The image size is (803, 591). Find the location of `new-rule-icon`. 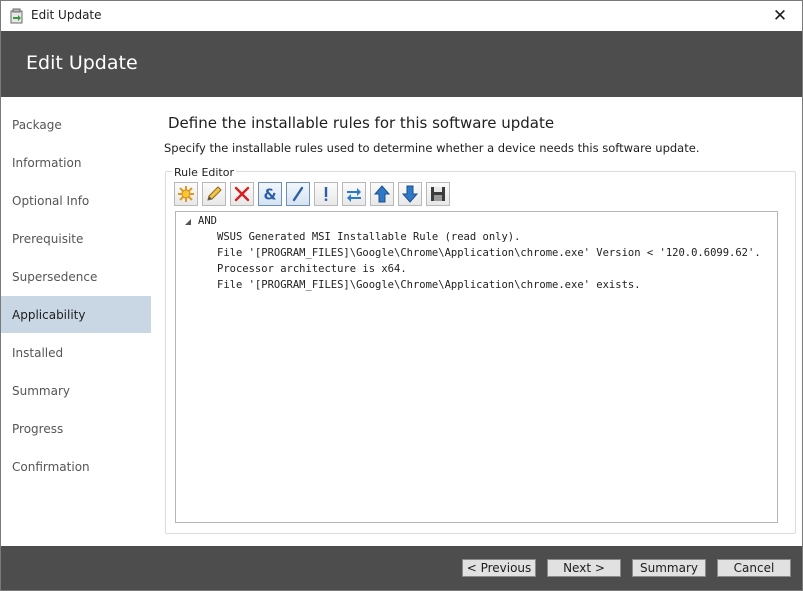

new-rule-icon is located at coordinates (186, 194).